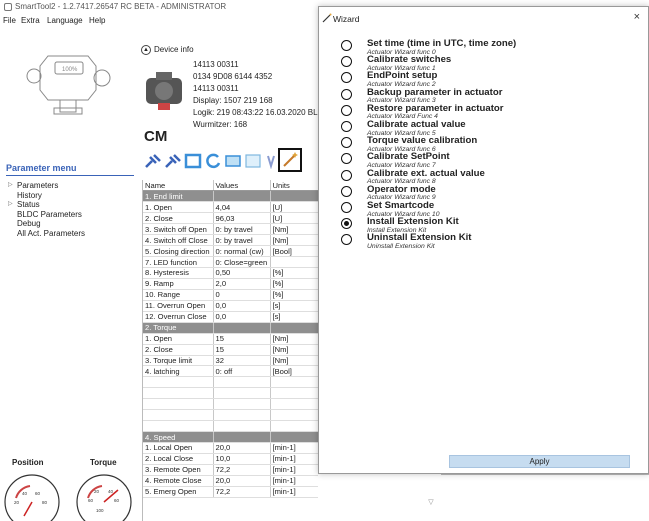 The width and height of the screenshot is (649, 521). I want to click on save-icon, so click(233, 161).